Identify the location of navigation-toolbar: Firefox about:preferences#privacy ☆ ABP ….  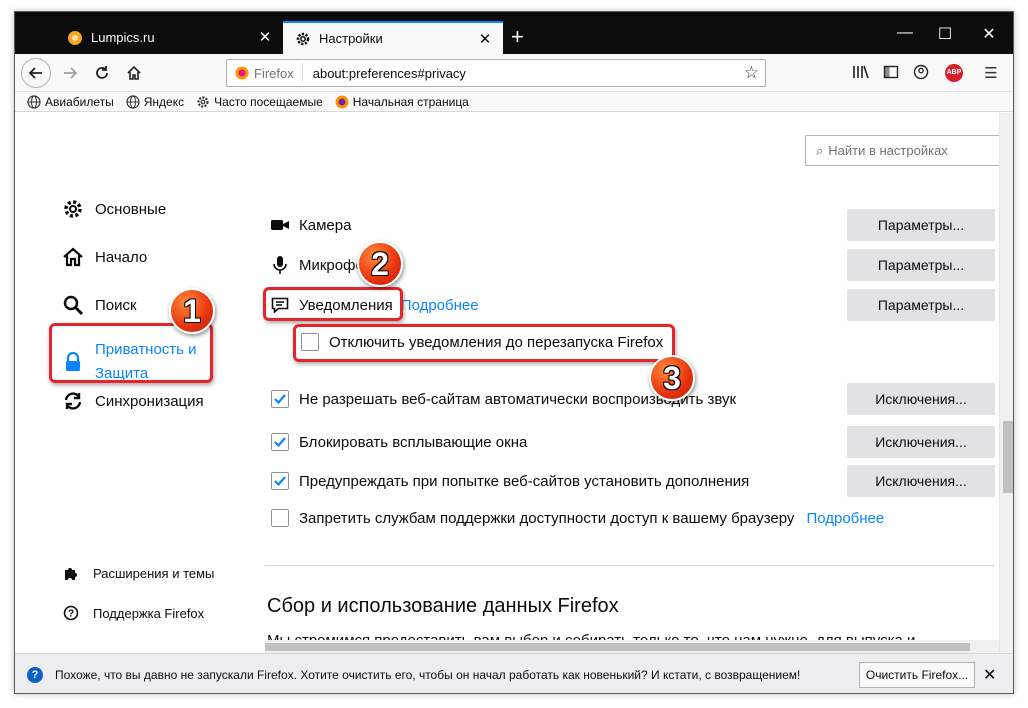
(514, 73).